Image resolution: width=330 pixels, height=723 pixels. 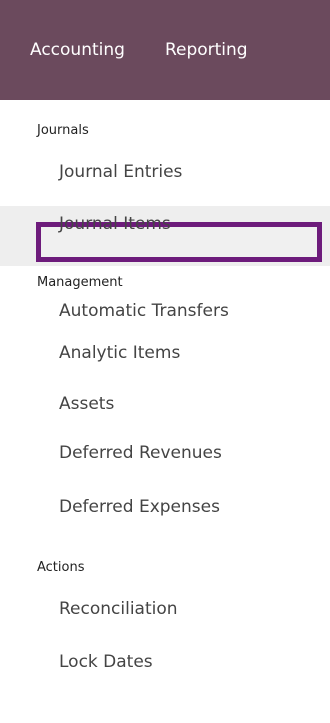 I want to click on menu-item-automatic-transfers: Automatic Transfers, so click(x=144, y=311).